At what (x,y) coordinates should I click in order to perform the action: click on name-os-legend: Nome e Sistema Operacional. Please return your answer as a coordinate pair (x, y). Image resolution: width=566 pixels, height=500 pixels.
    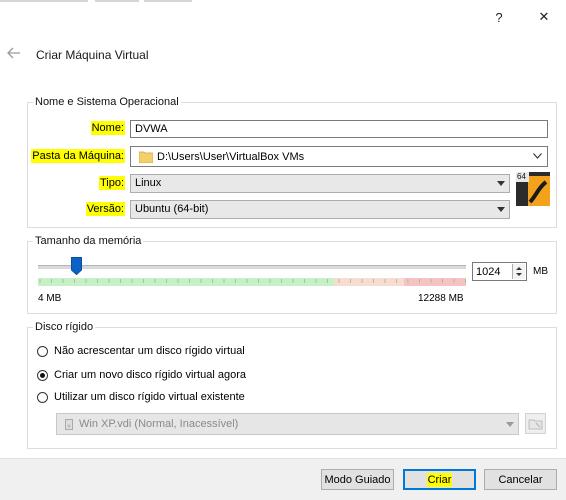
    Looking at the image, I should click on (107, 102).